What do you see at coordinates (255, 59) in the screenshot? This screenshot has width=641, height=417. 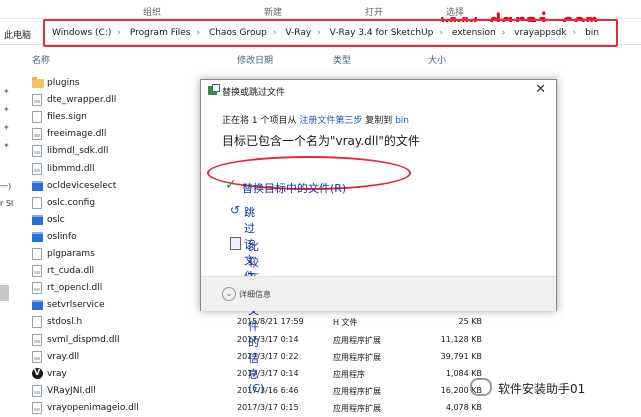 I see `column-date: 修改日期` at bounding box center [255, 59].